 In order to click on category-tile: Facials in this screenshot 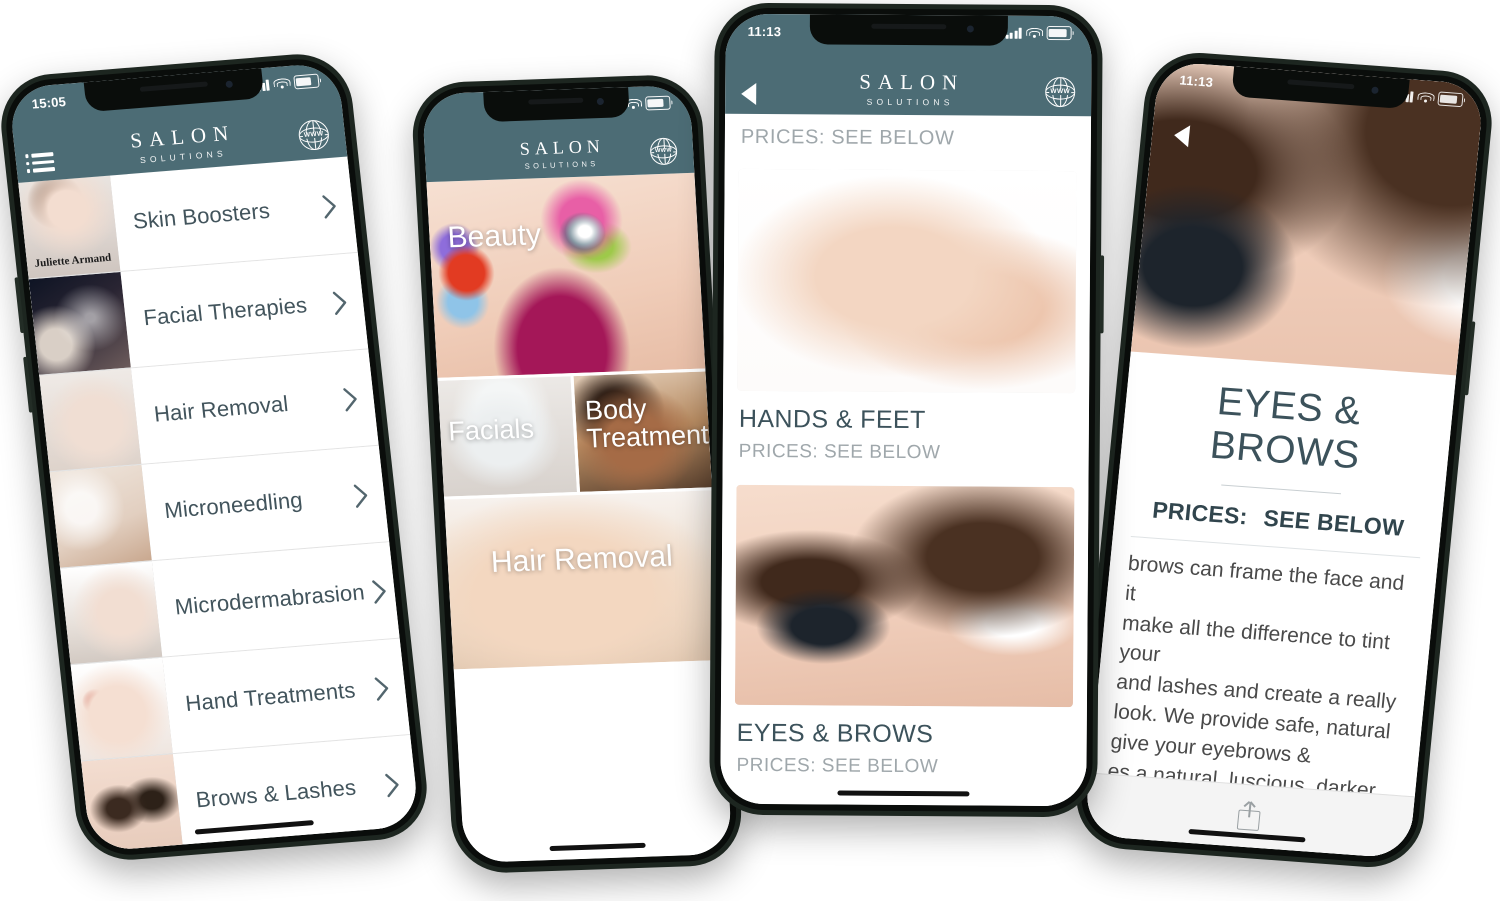, I will do `click(507, 436)`.